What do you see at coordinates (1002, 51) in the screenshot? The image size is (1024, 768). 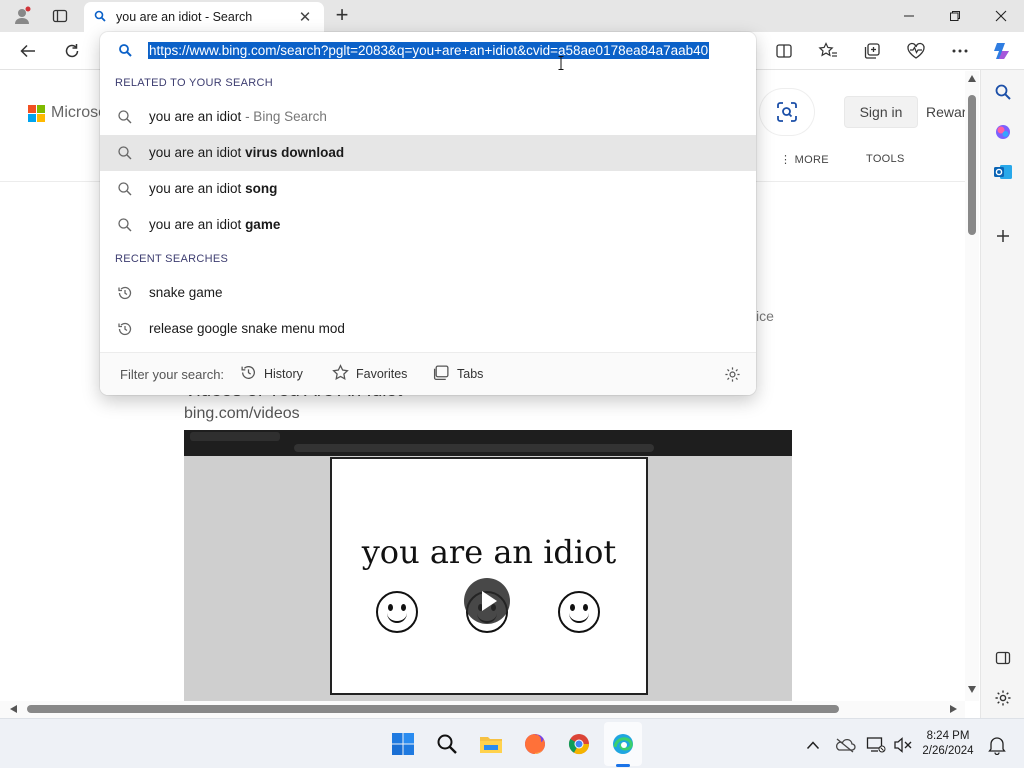 I see `copilot-icon` at bounding box center [1002, 51].